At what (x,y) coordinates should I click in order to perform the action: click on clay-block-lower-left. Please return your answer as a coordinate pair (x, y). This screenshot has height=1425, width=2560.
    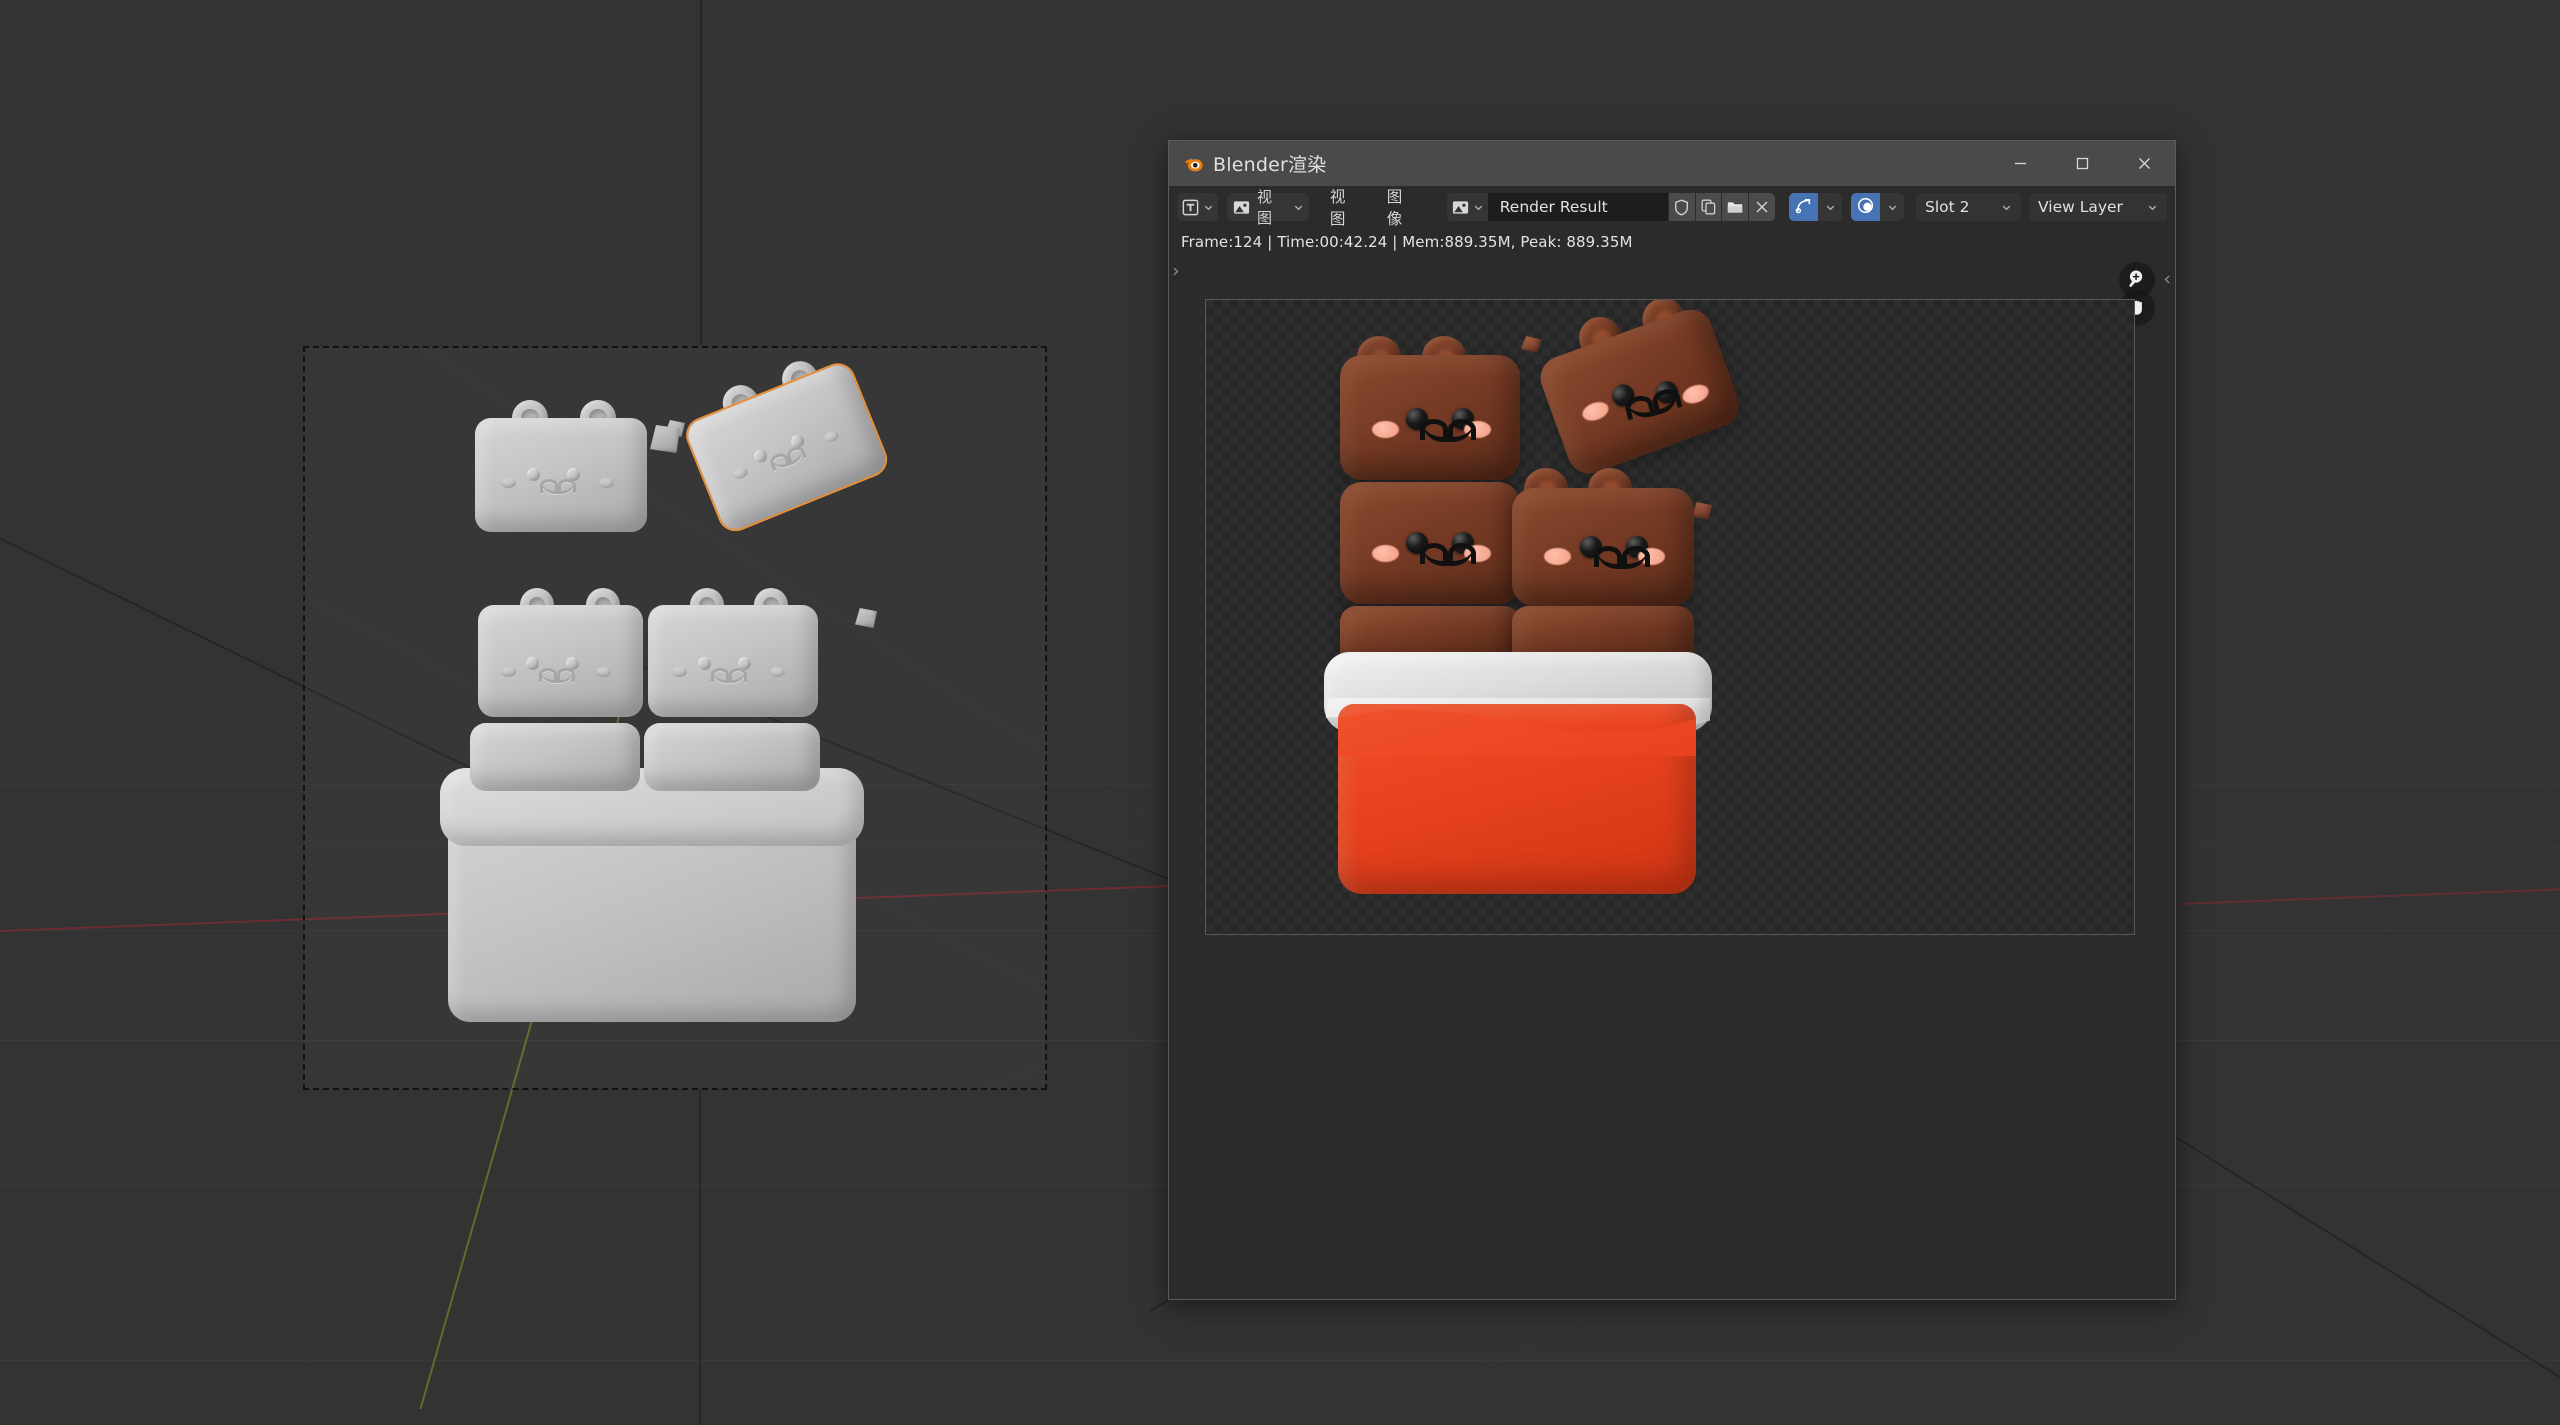
    Looking at the image, I should click on (555, 757).